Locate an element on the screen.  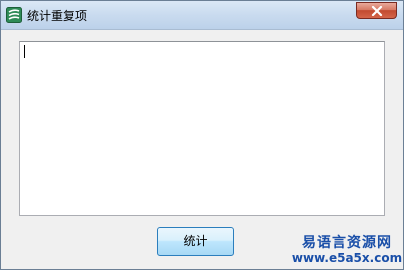
app-logo-icon is located at coordinates (14, 15).